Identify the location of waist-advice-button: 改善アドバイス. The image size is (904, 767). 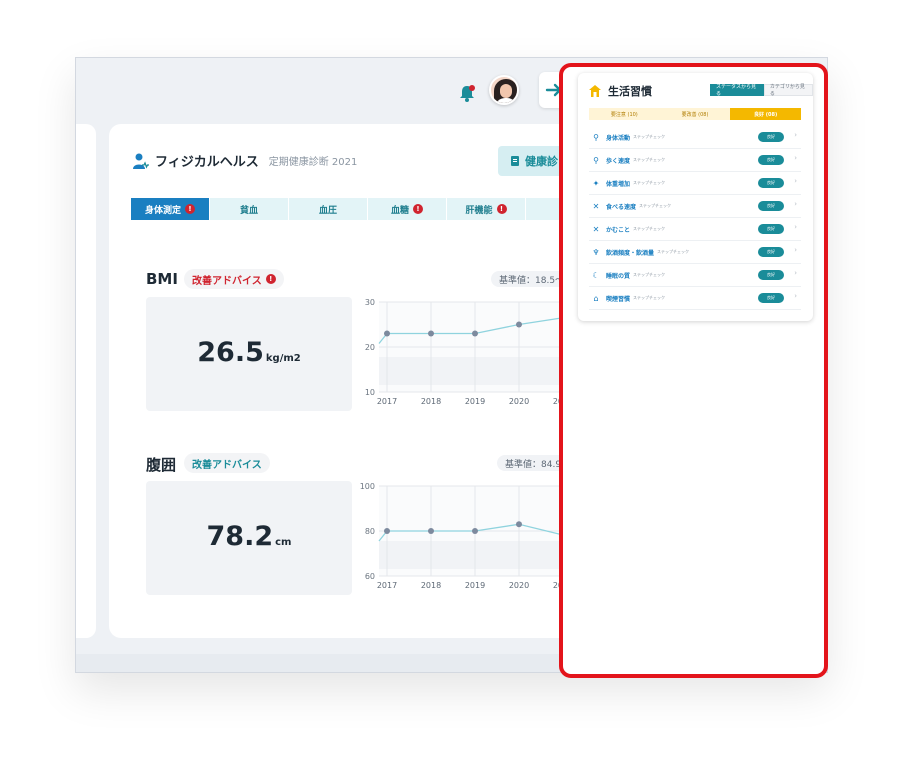
(227, 463).